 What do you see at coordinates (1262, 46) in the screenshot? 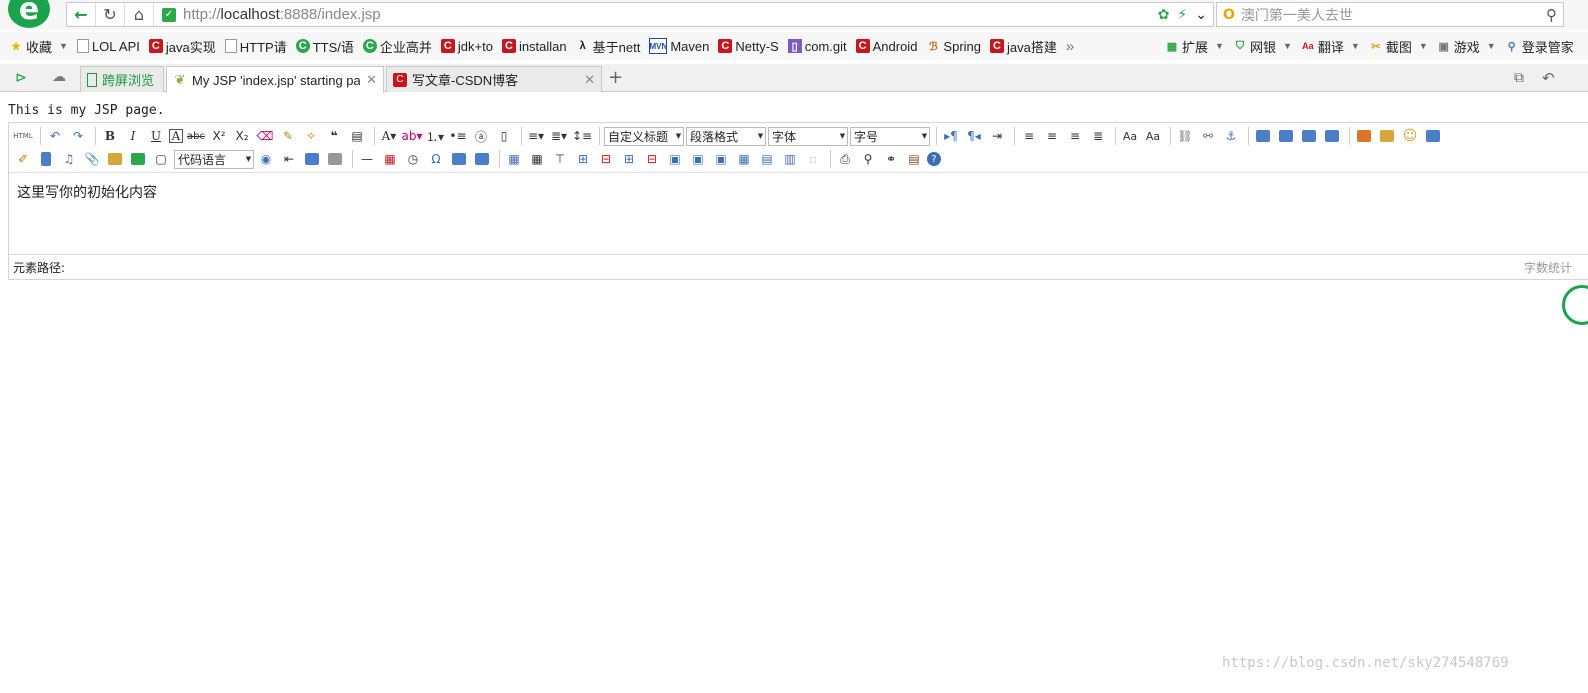
I see `banking-menu: ⛉ 网银 ▼` at bounding box center [1262, 46].